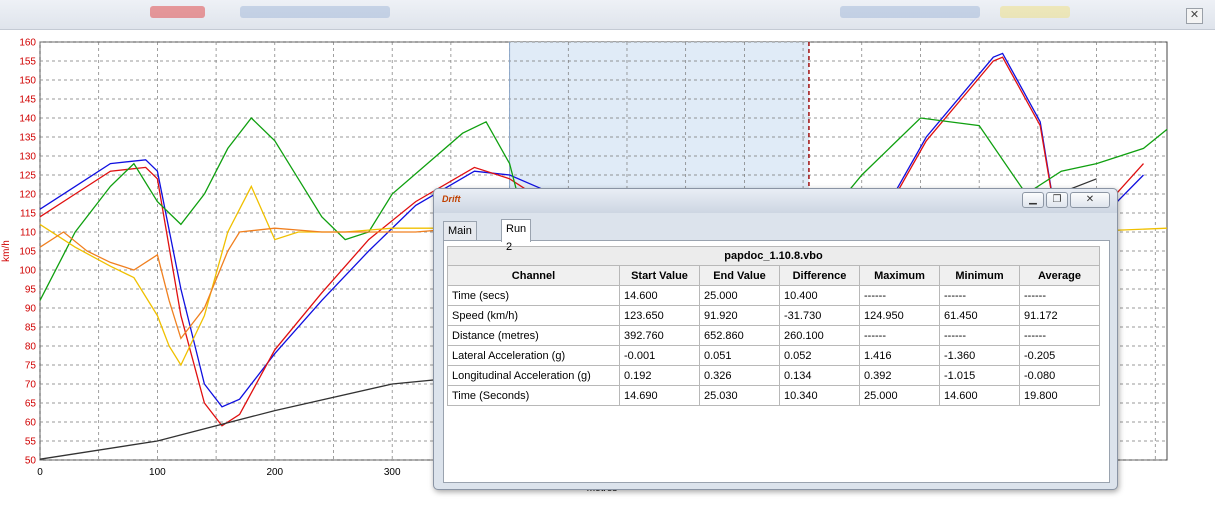  I want to click on table-cell: -31.730, so click(819, 315).